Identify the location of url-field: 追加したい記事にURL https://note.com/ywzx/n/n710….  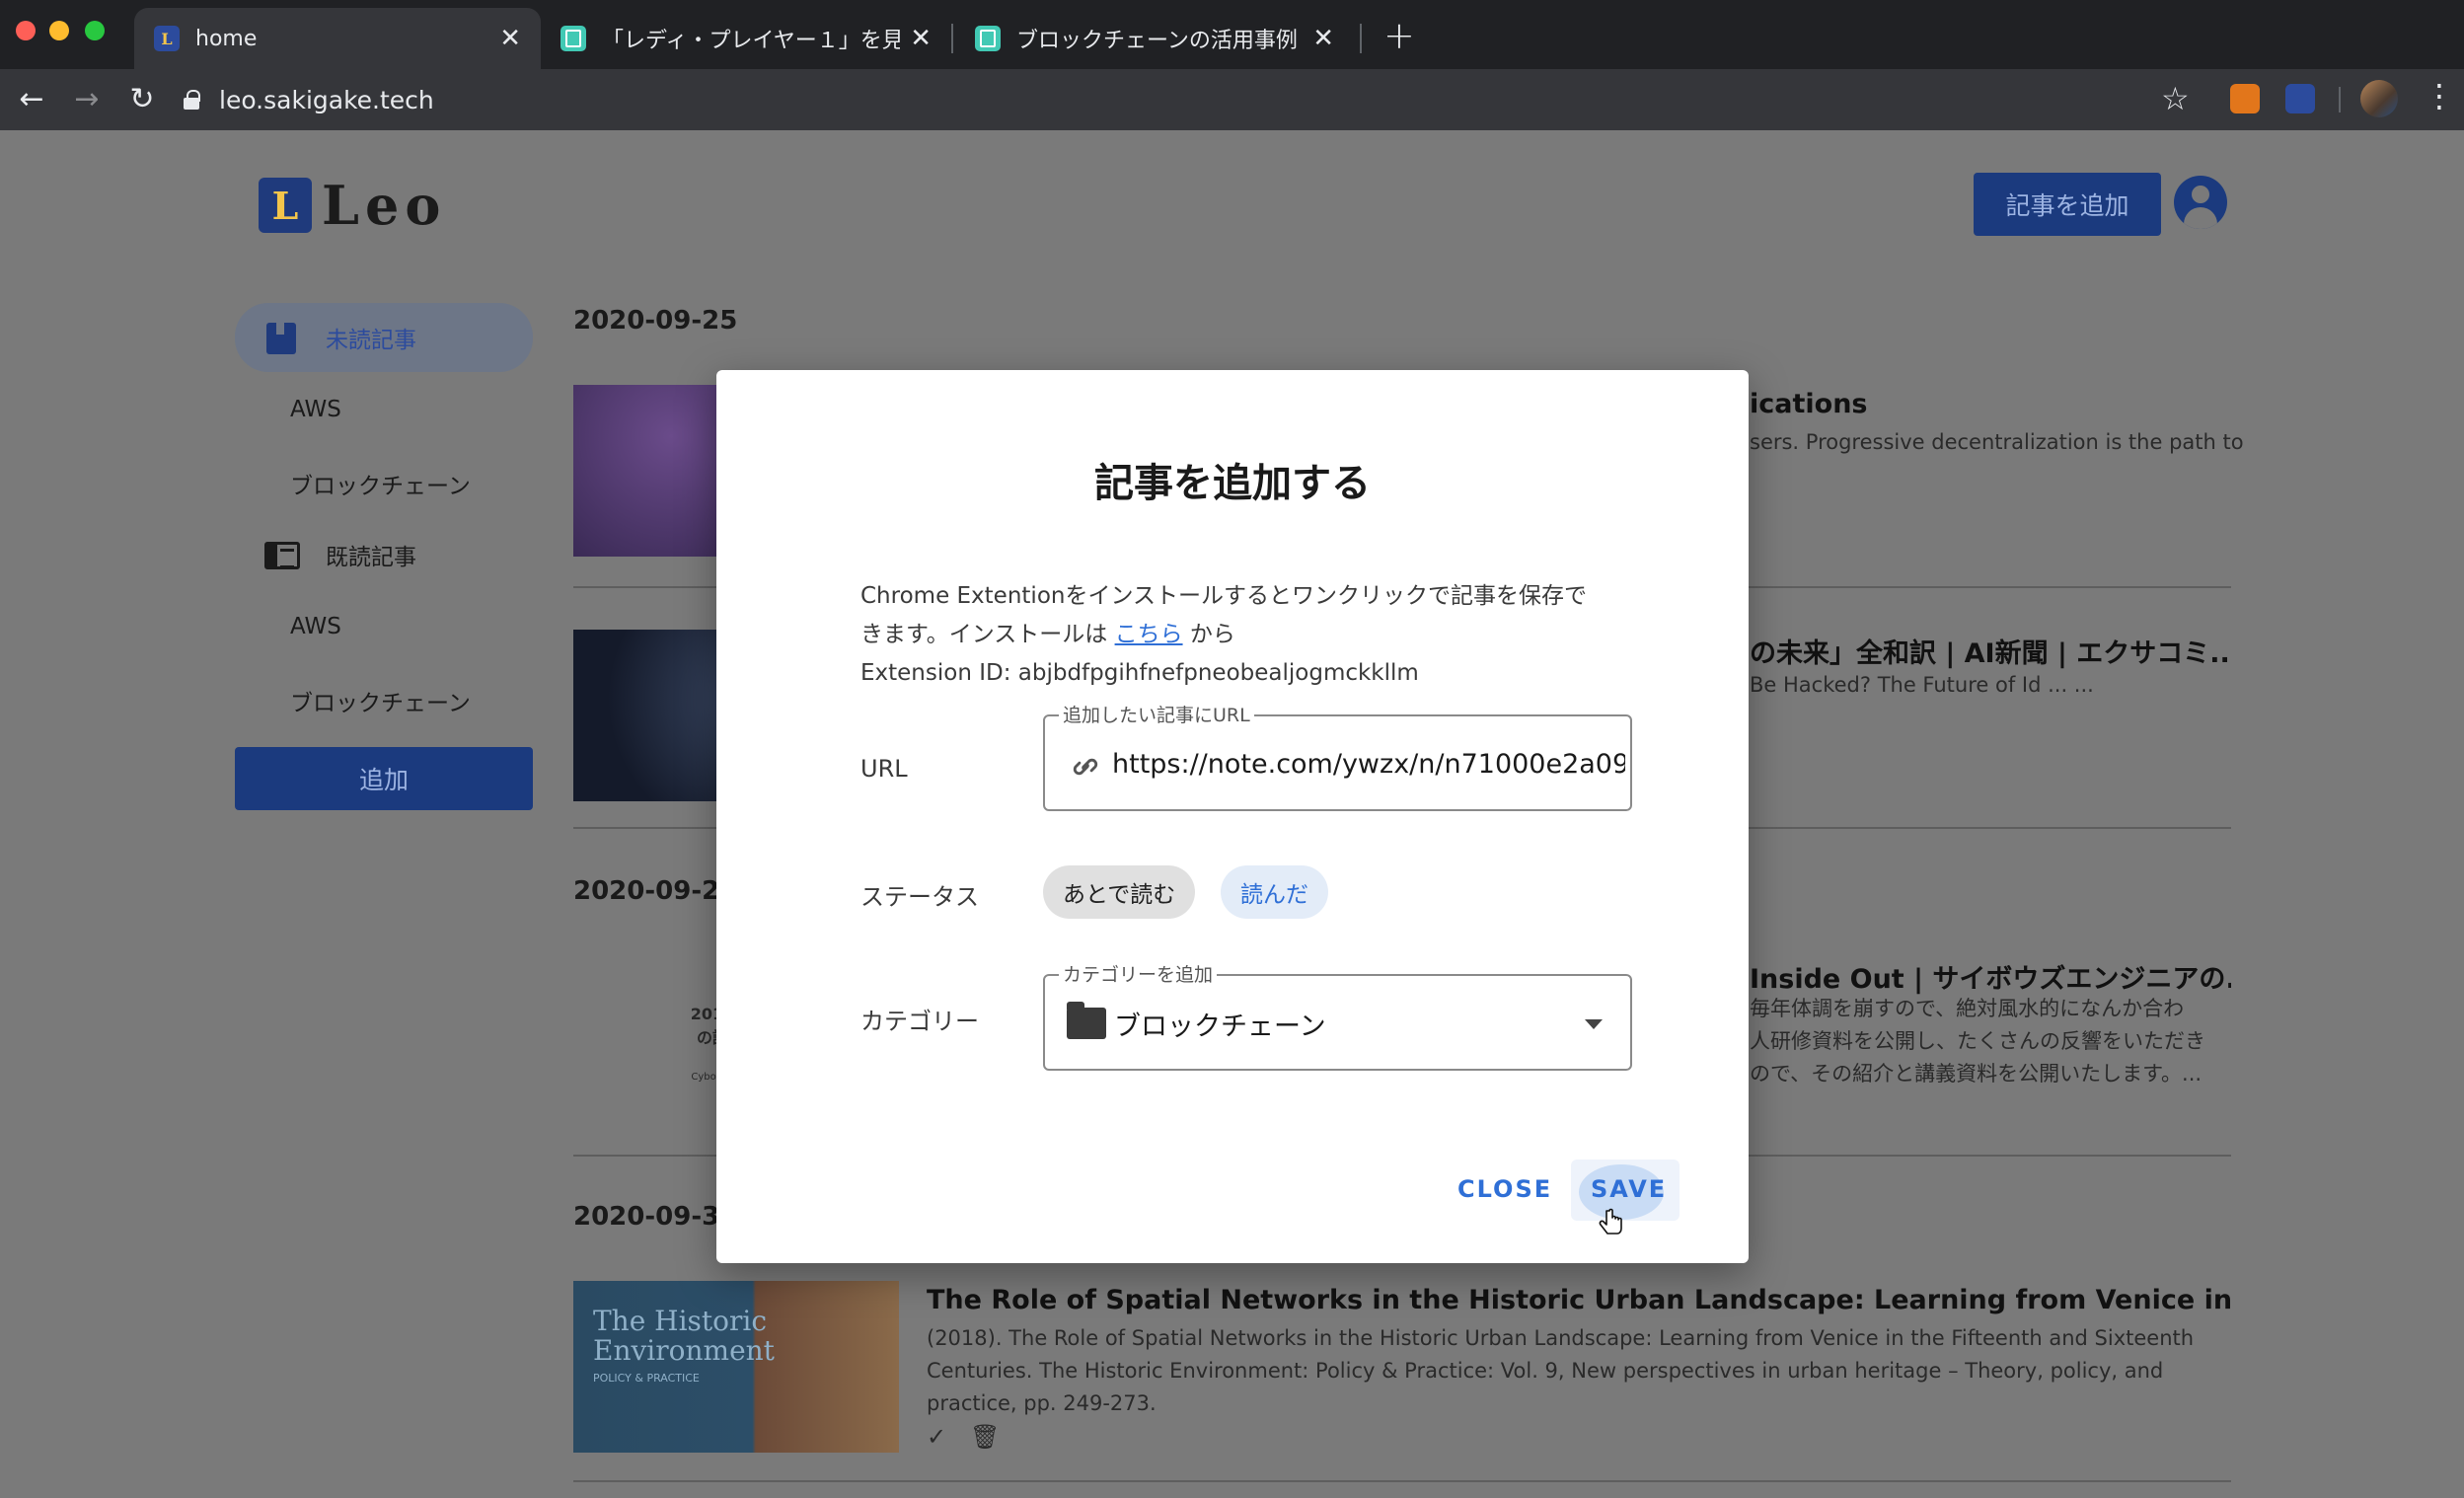
(1338, 756).